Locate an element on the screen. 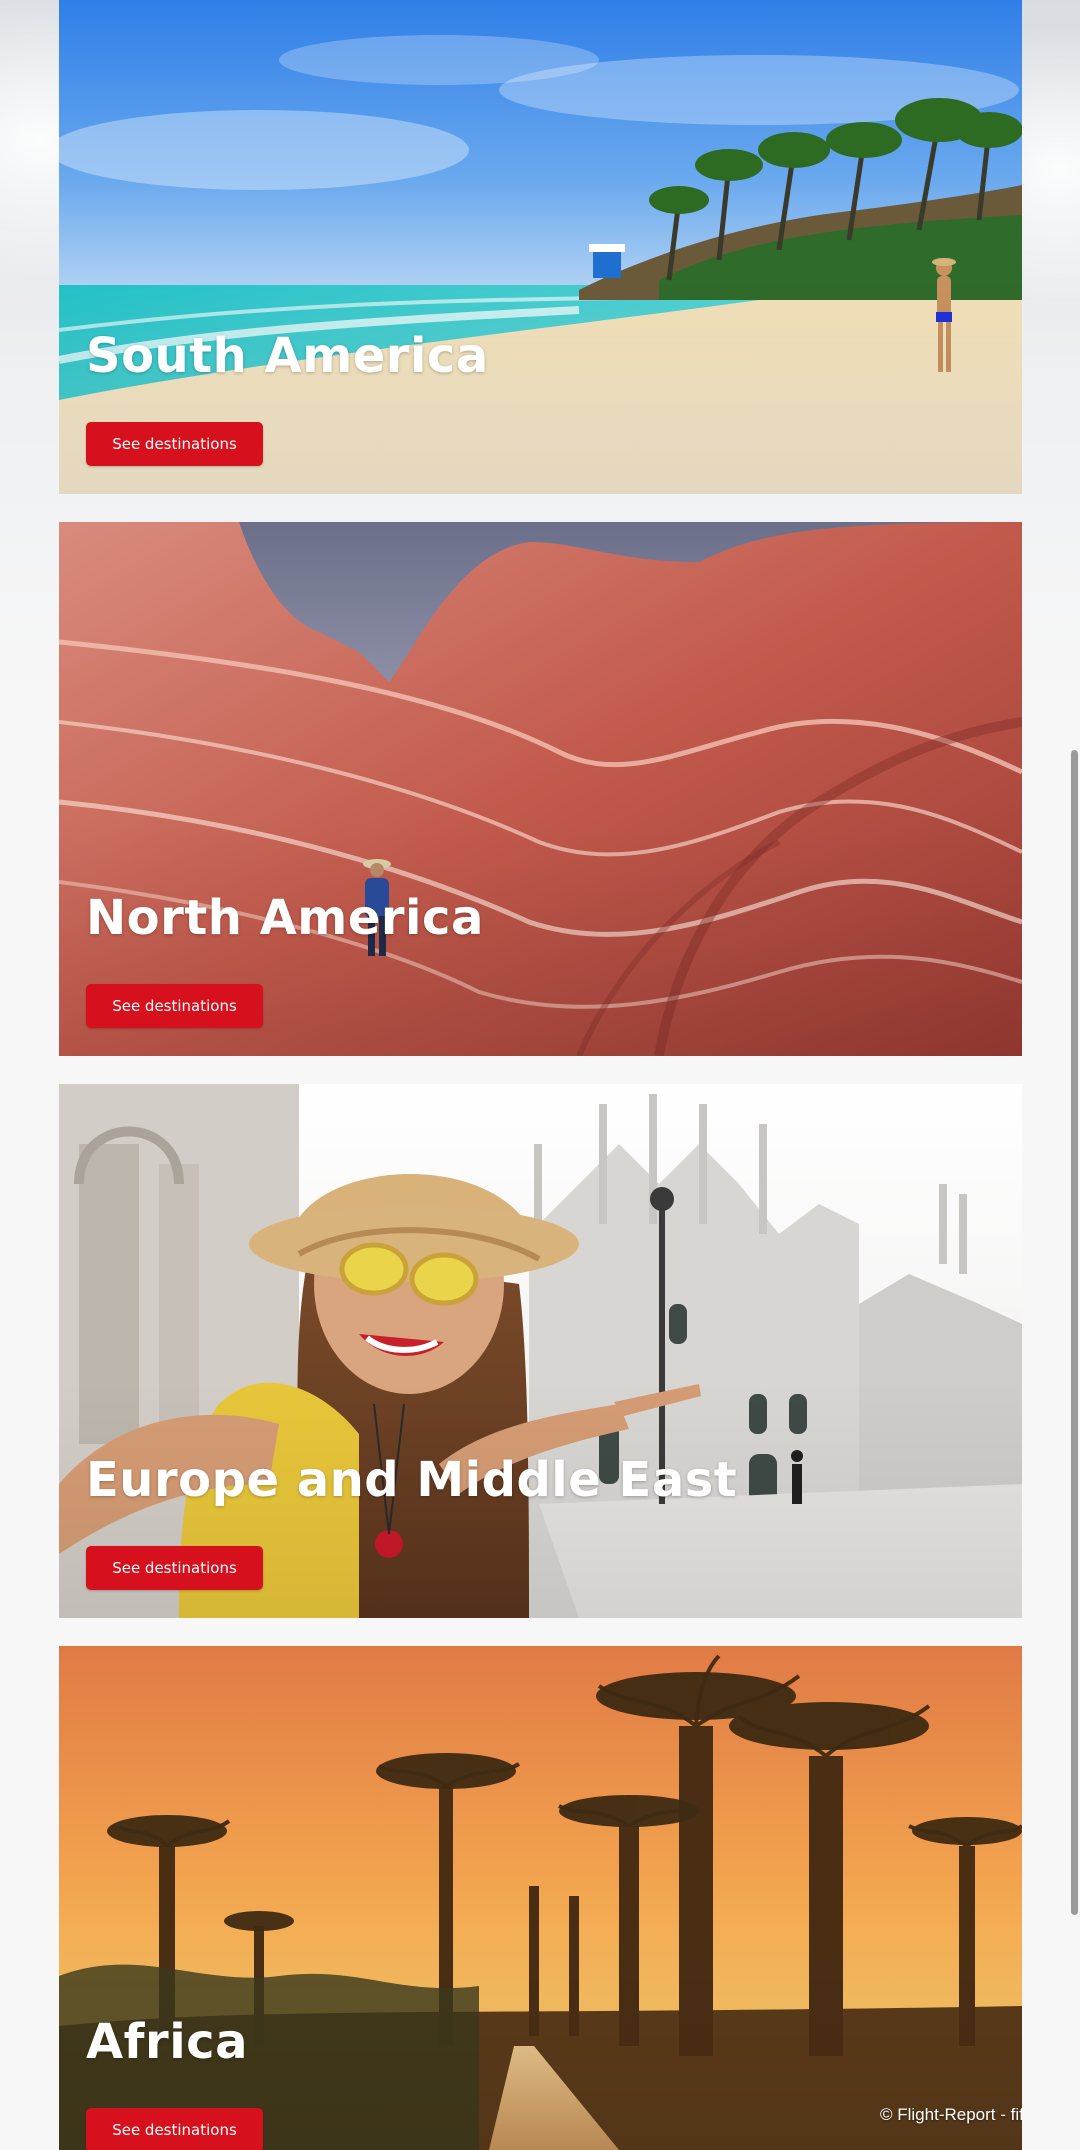  copyright-text: © Flight-Report - fift is located at coordinates (951, 2114).